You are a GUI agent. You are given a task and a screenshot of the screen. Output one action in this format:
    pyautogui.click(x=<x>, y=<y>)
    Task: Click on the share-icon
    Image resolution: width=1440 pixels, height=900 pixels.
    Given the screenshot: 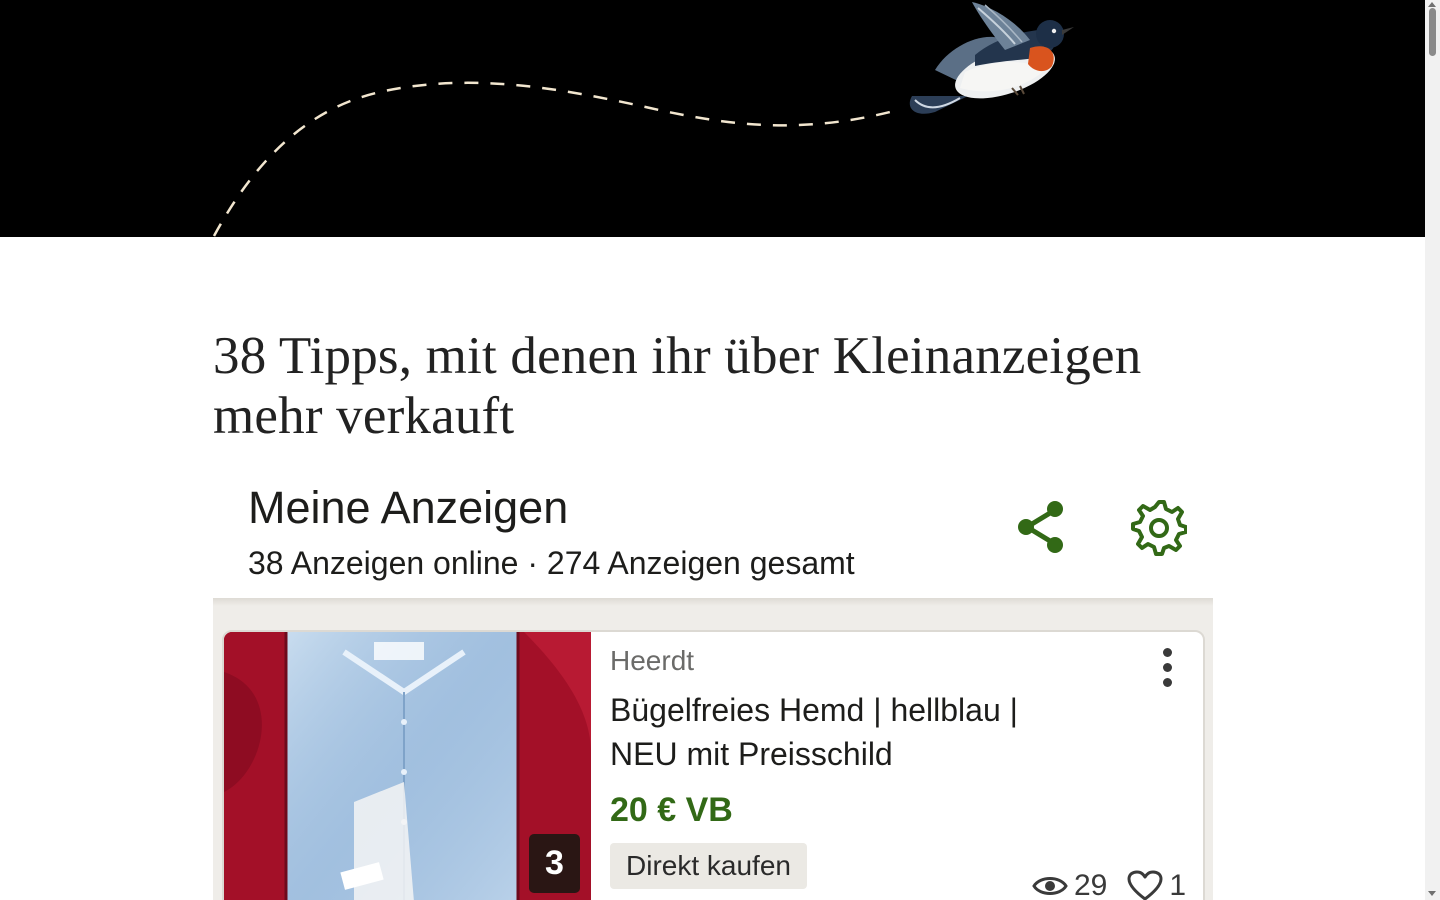 What is the action you would take?
    pyautogui.click(x=1040, y=527)
    